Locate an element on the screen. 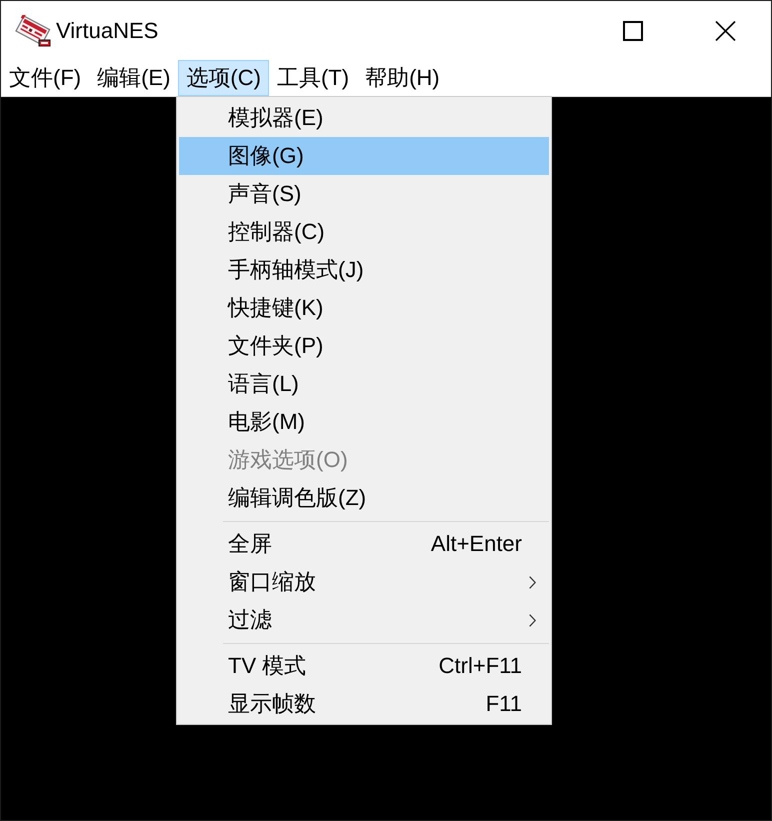  menu-bar-item: 编辑(E) is located at coordinates (133, 78).